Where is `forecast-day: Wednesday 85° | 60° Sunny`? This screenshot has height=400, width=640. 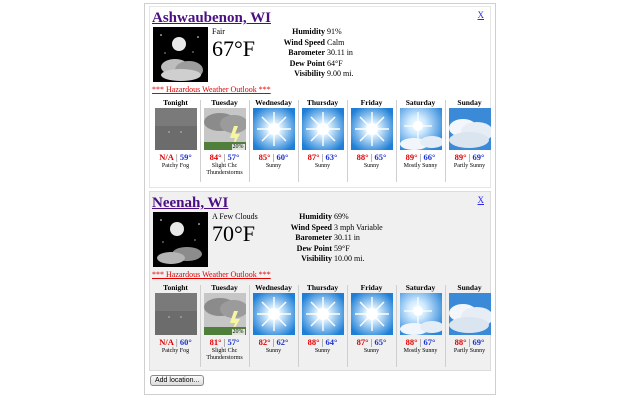 forecast-day: Wednesday 85° | 60° Sunny is located at coordinates (273, 141).